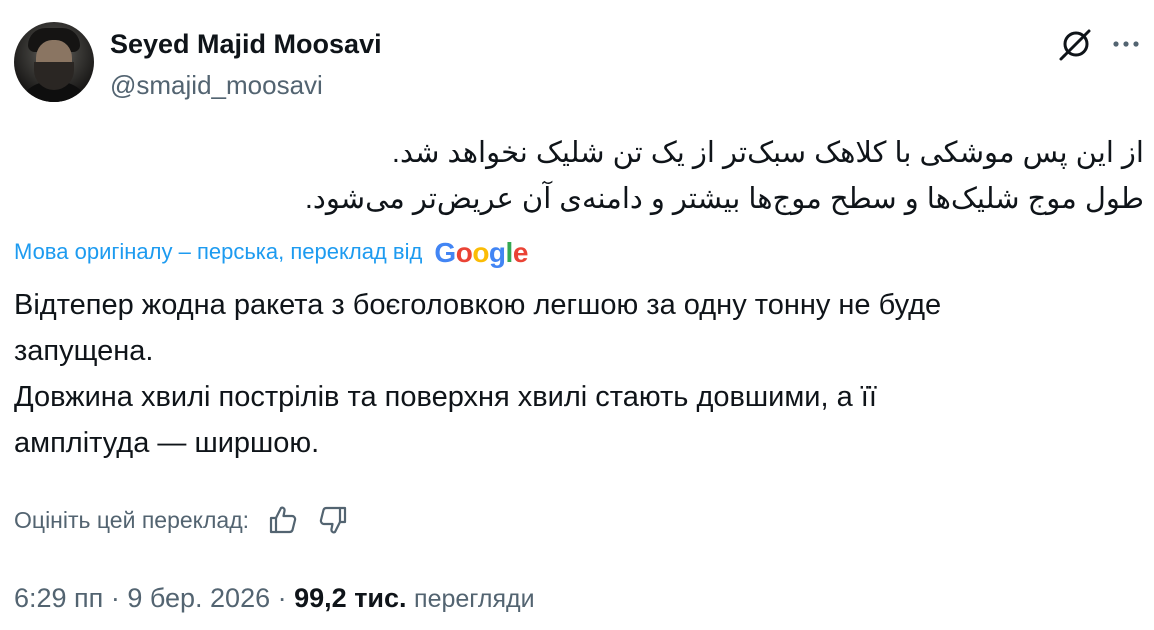 This screenshot has height=630, width=1154. I want to click on views-label: перегляди, so click(474, 599).